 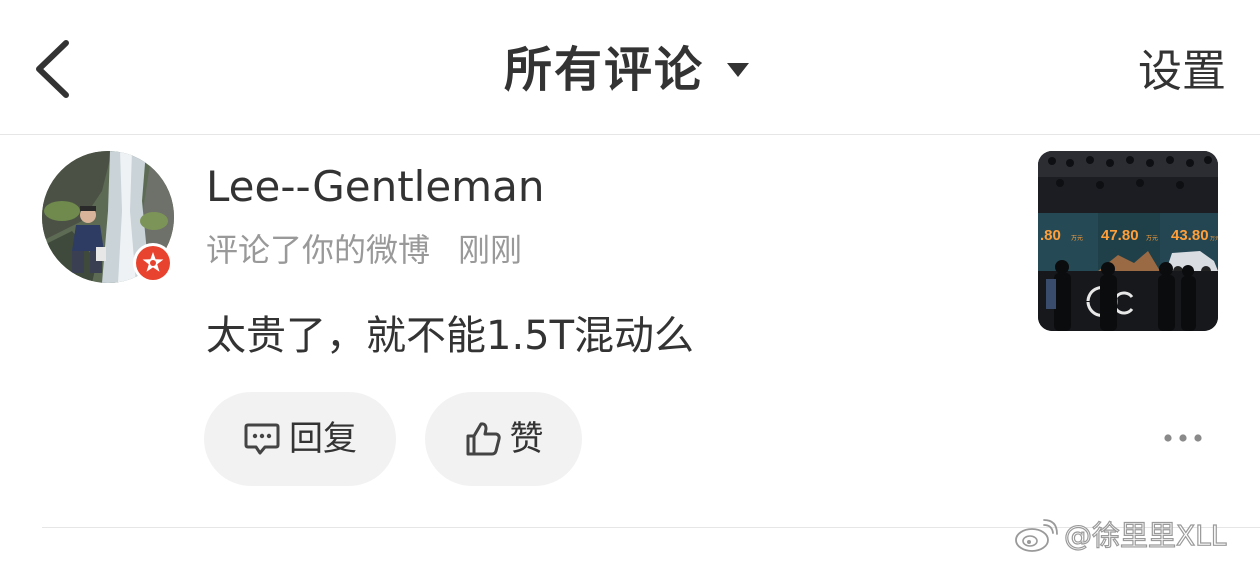 I want to click on thumb-price-3: 43.80, so click(x=1190, y=235).